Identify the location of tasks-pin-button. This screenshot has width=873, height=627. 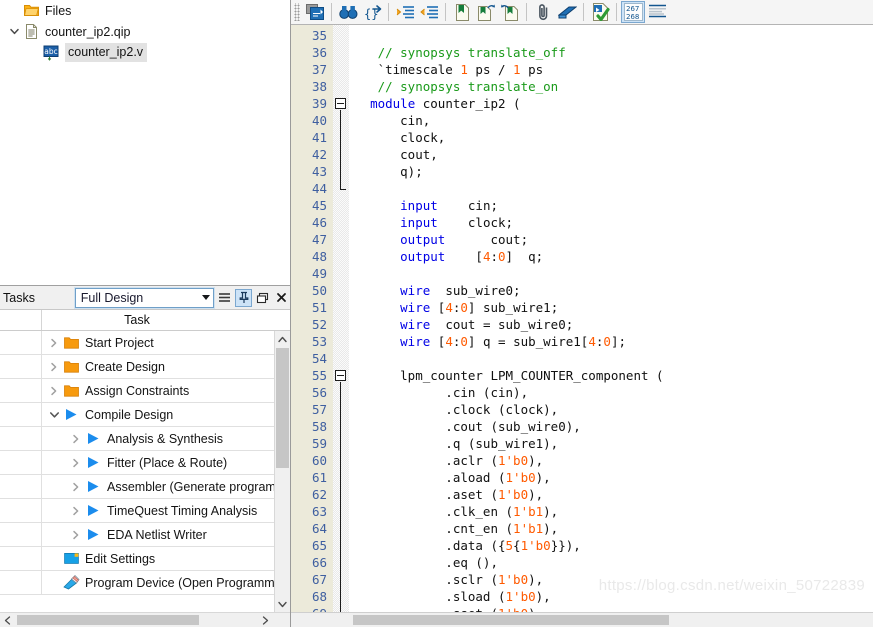
(244, 297).